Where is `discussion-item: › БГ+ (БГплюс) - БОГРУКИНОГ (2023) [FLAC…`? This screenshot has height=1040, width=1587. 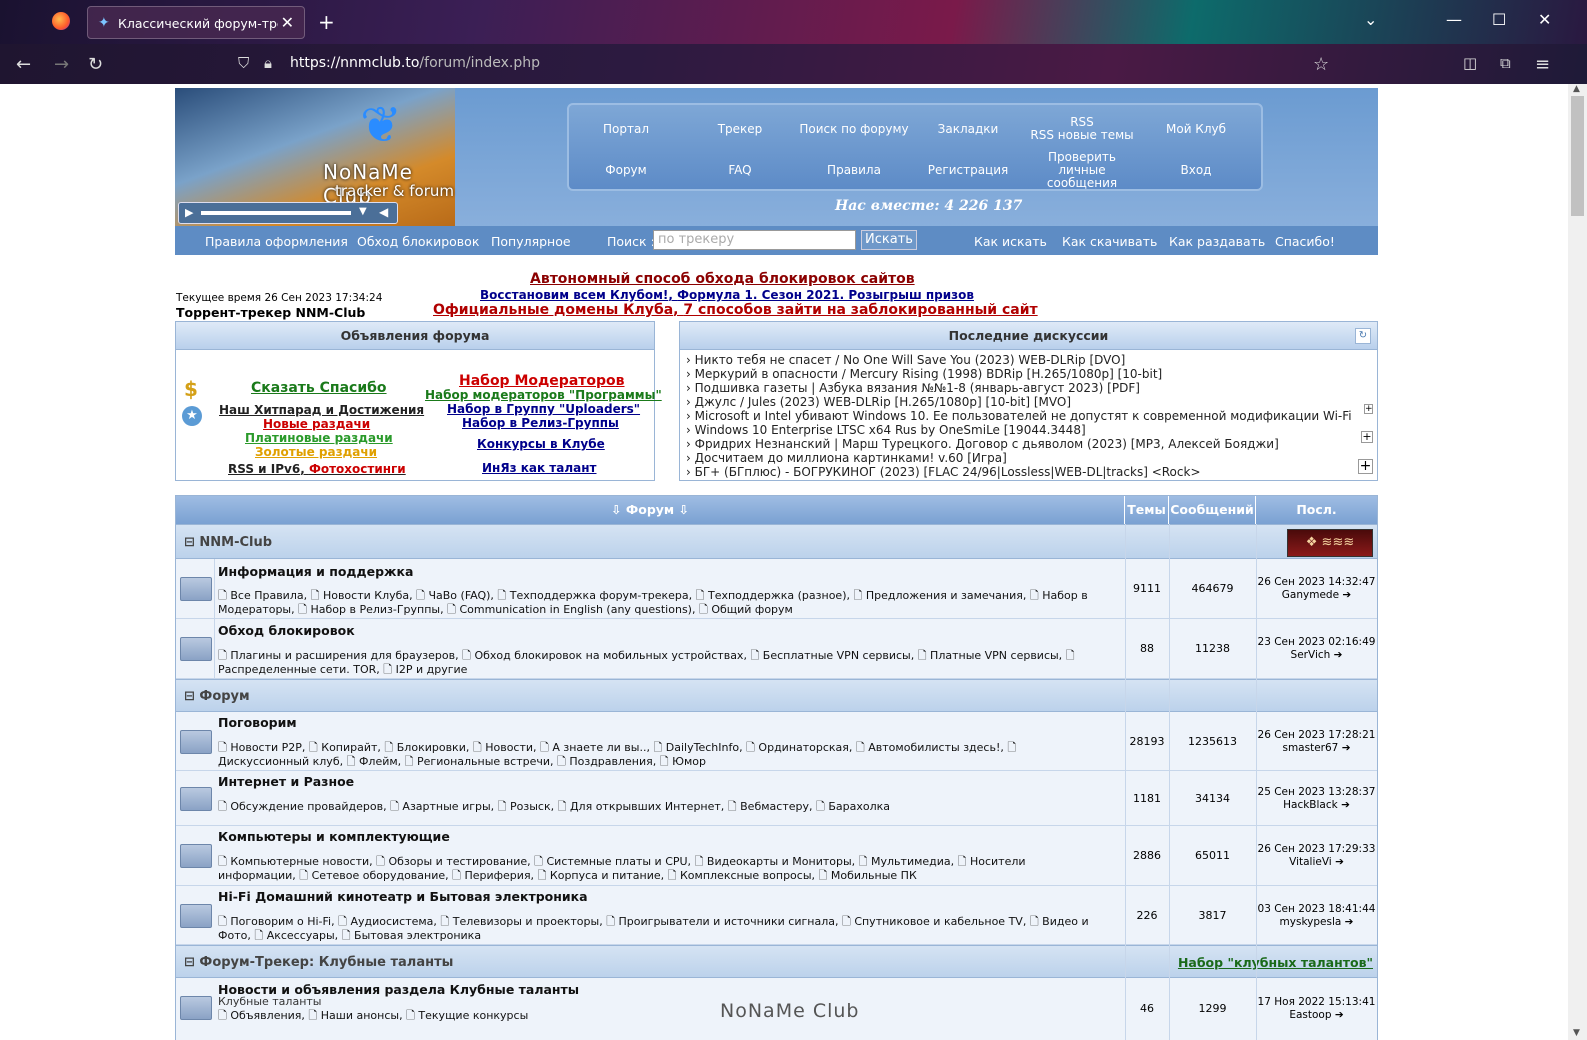
discussion-item: › БГ+ (БГплюс) - БОГРУКИНОГ (2023) [FLAC… is located at coordinates (943, 472).